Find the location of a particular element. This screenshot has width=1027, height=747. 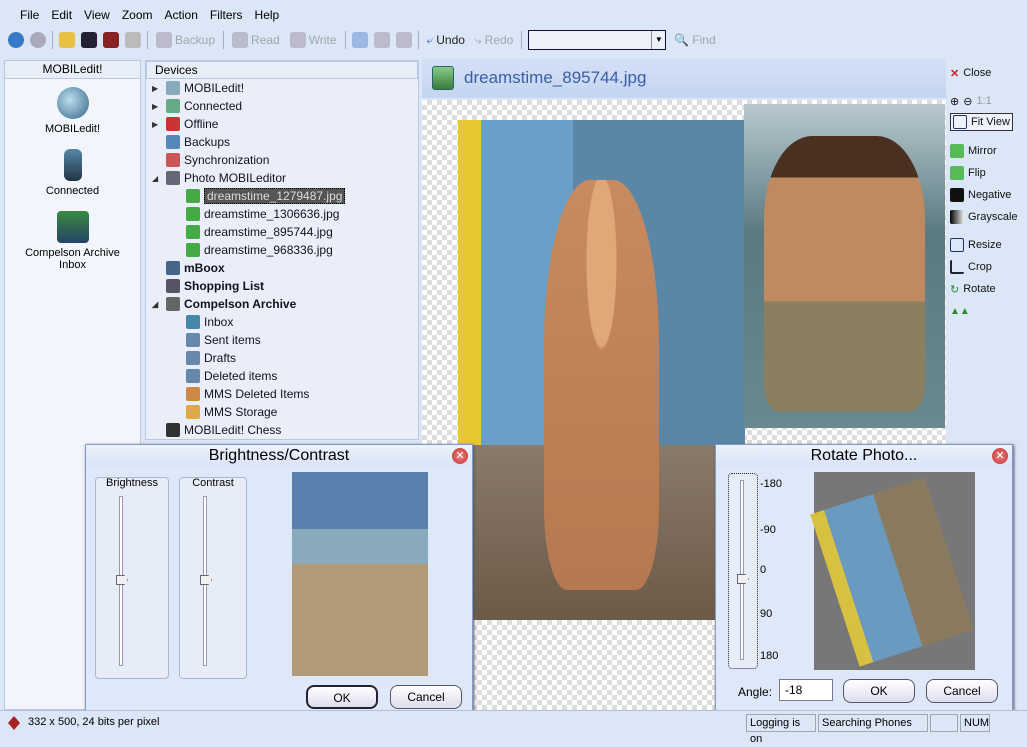

close-button: ✕ Close is located at coordinates (970, 73).